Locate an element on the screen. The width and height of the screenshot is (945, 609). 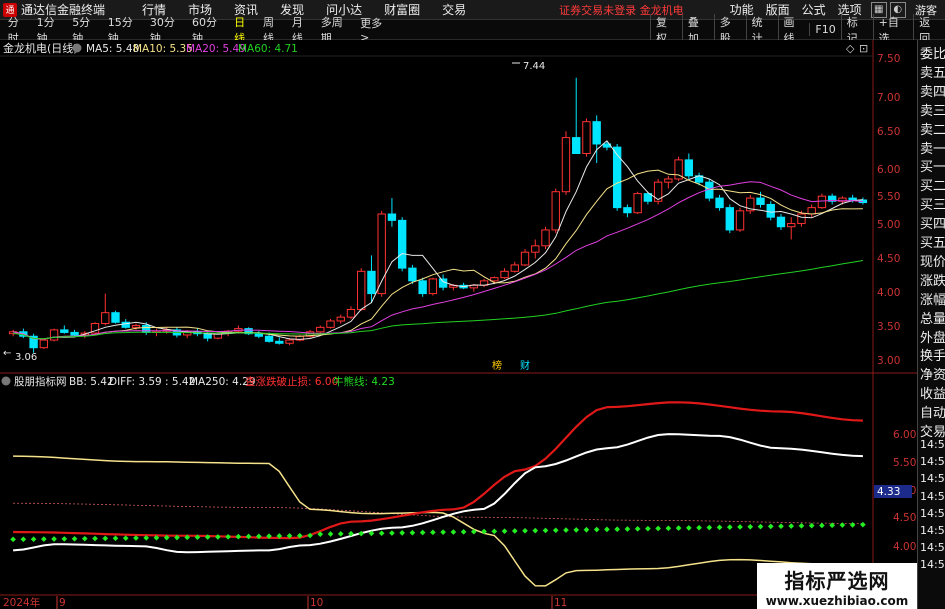
side-panel-item: 卖一 is located at coordinates (932, 149).